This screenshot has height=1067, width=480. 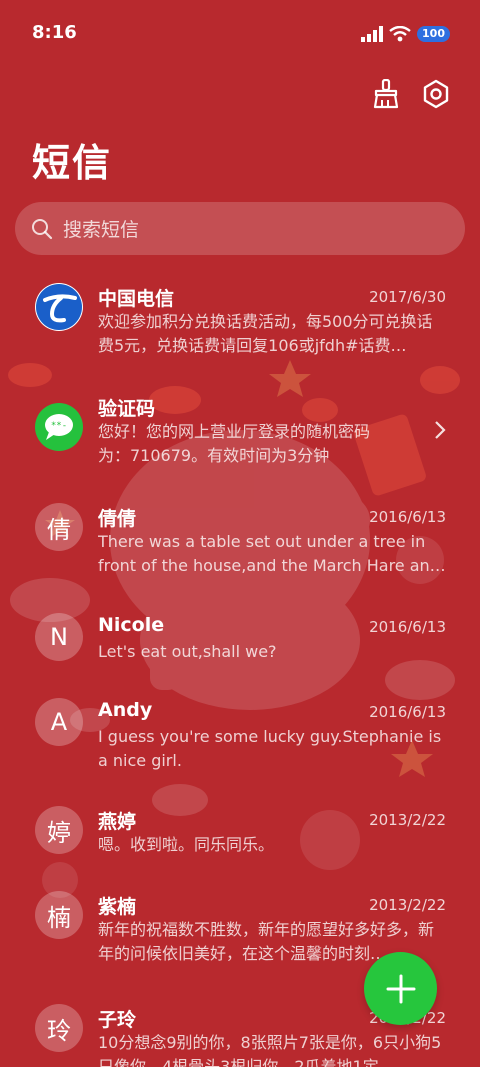 I want to click on top-actions, so click(x=411, y=94).